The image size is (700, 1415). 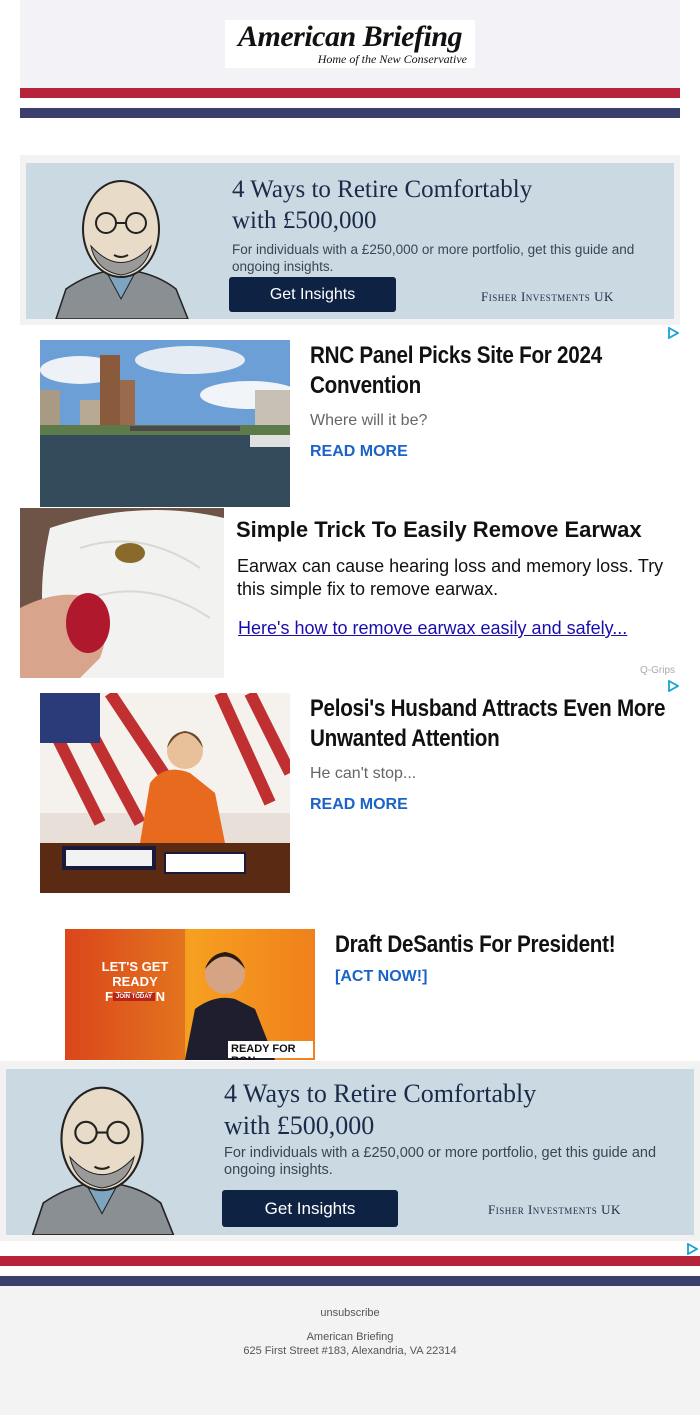 What do you see at coordinates (350, 1337) in the screenshot?
I see `footer-org: American Briefing` at bounding box center [350, 1337].